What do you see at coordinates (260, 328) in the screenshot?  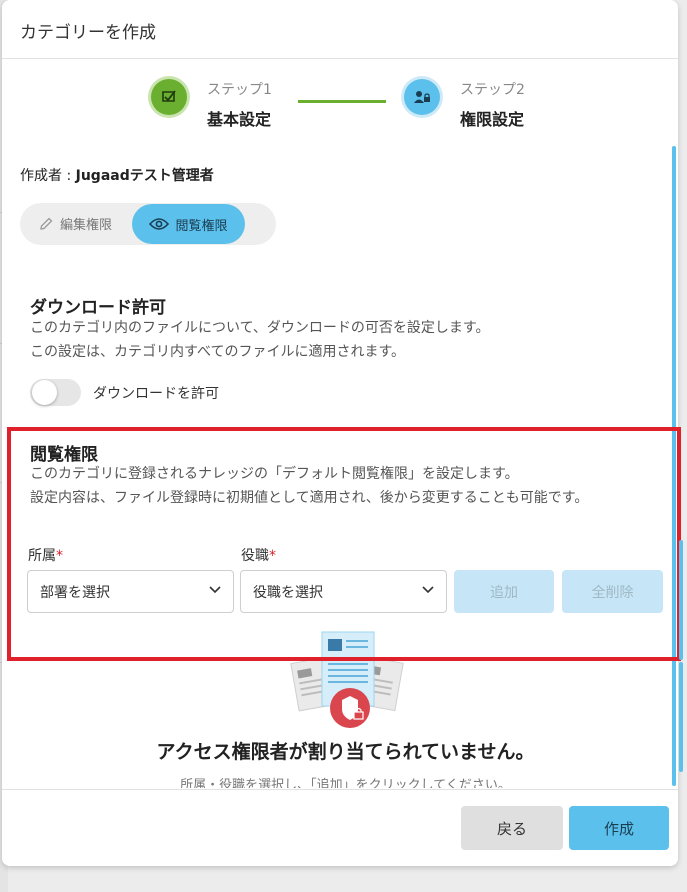 I see `download-description-1: このカテゴリ内のファイルについて、ダウンロードの可否を設定します。` at bounding box center [260, 328].